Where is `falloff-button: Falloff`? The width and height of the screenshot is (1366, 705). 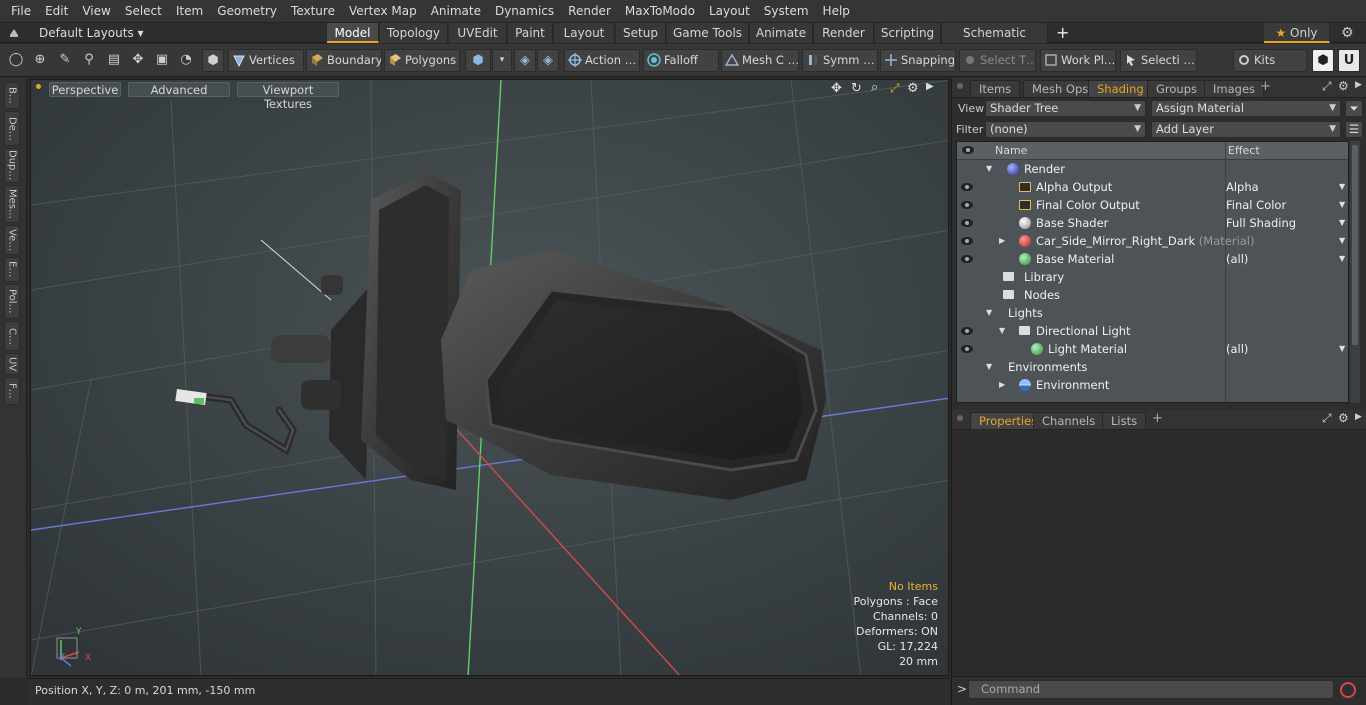 falloff-button: Falloff is located at coordinates (681, 60).